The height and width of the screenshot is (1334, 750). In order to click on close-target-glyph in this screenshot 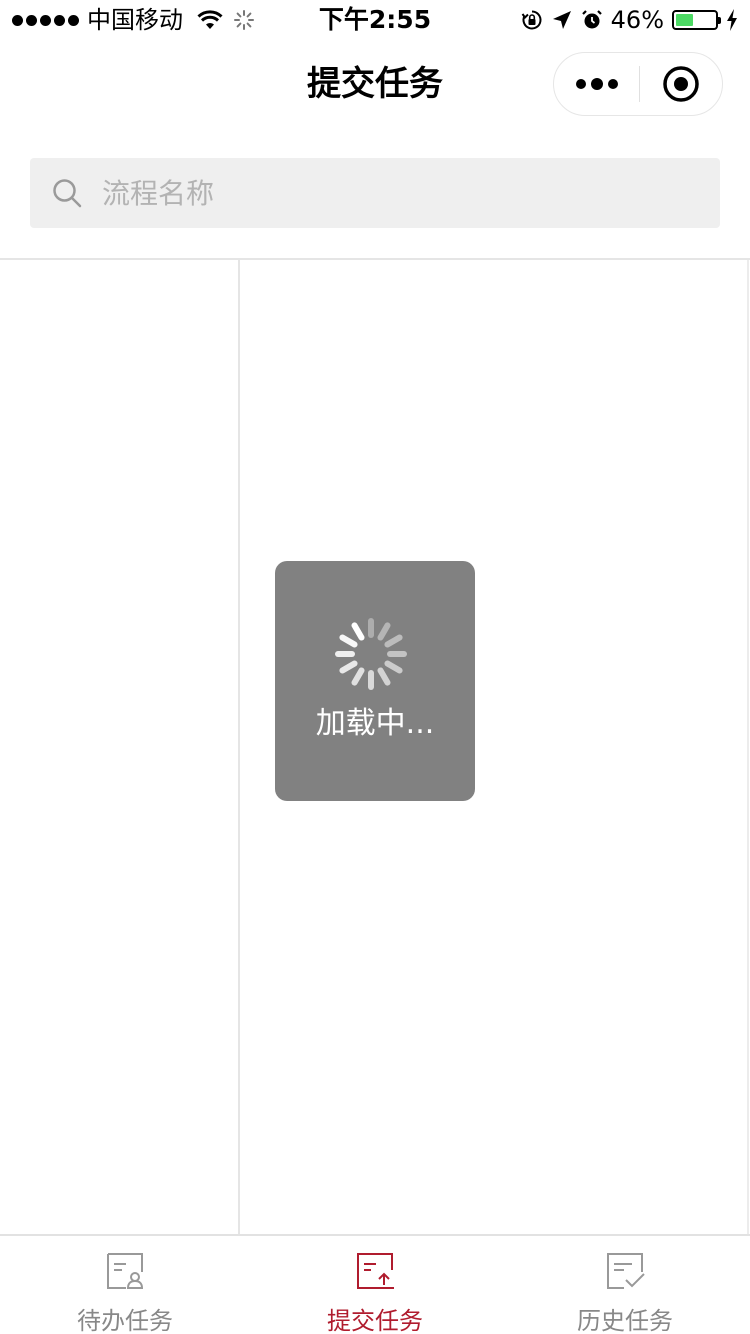, I will do `click(681, 84)`.